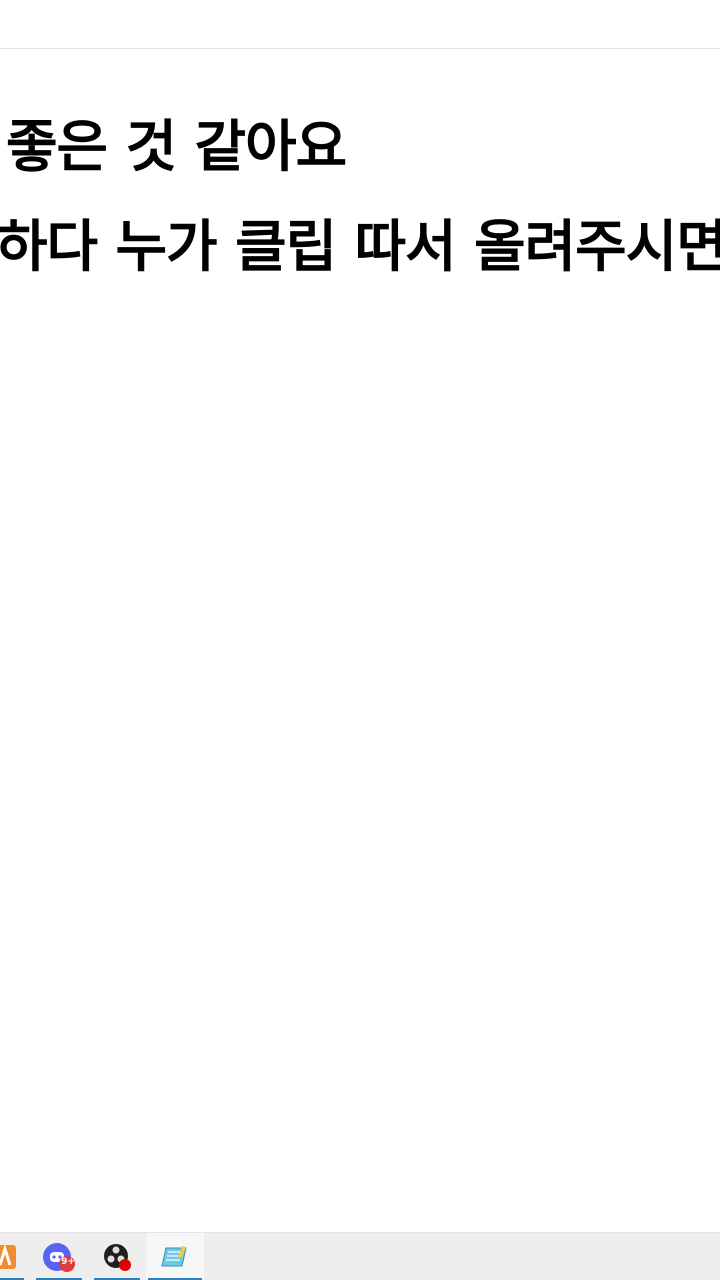  I want to click on notification-badge: 9+, so click(68, 1262).